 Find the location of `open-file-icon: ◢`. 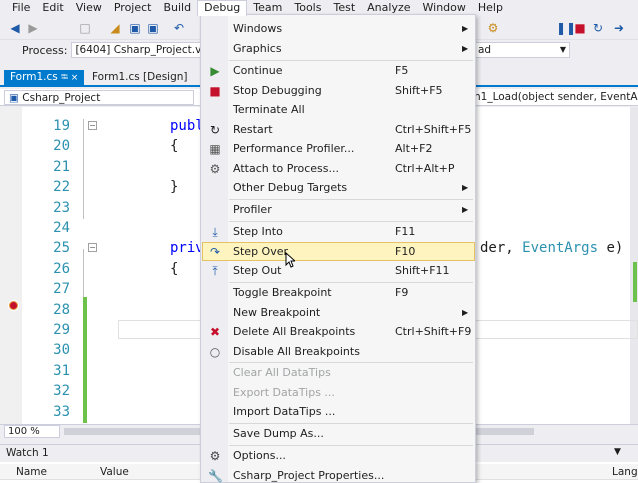

open-file-icon: ◢ is located at coordinates (115, 28).